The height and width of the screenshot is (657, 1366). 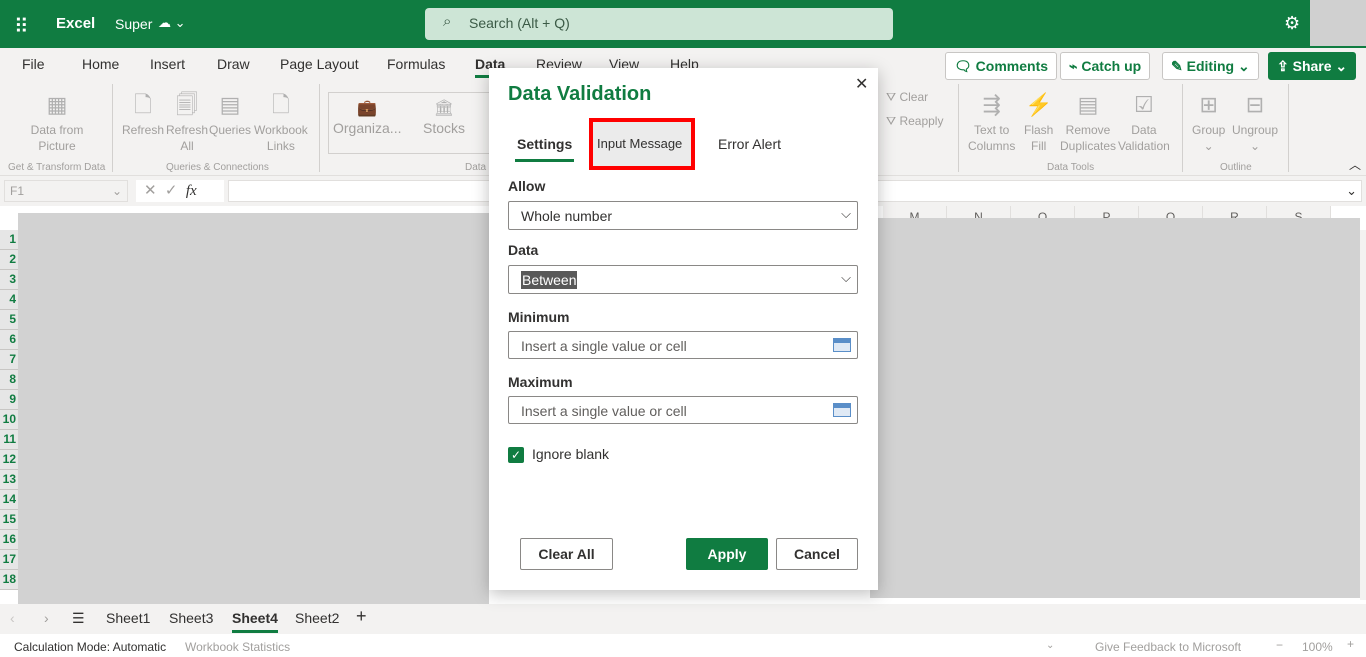 I want to click on row-header: 9, so click(x=9, y=400).